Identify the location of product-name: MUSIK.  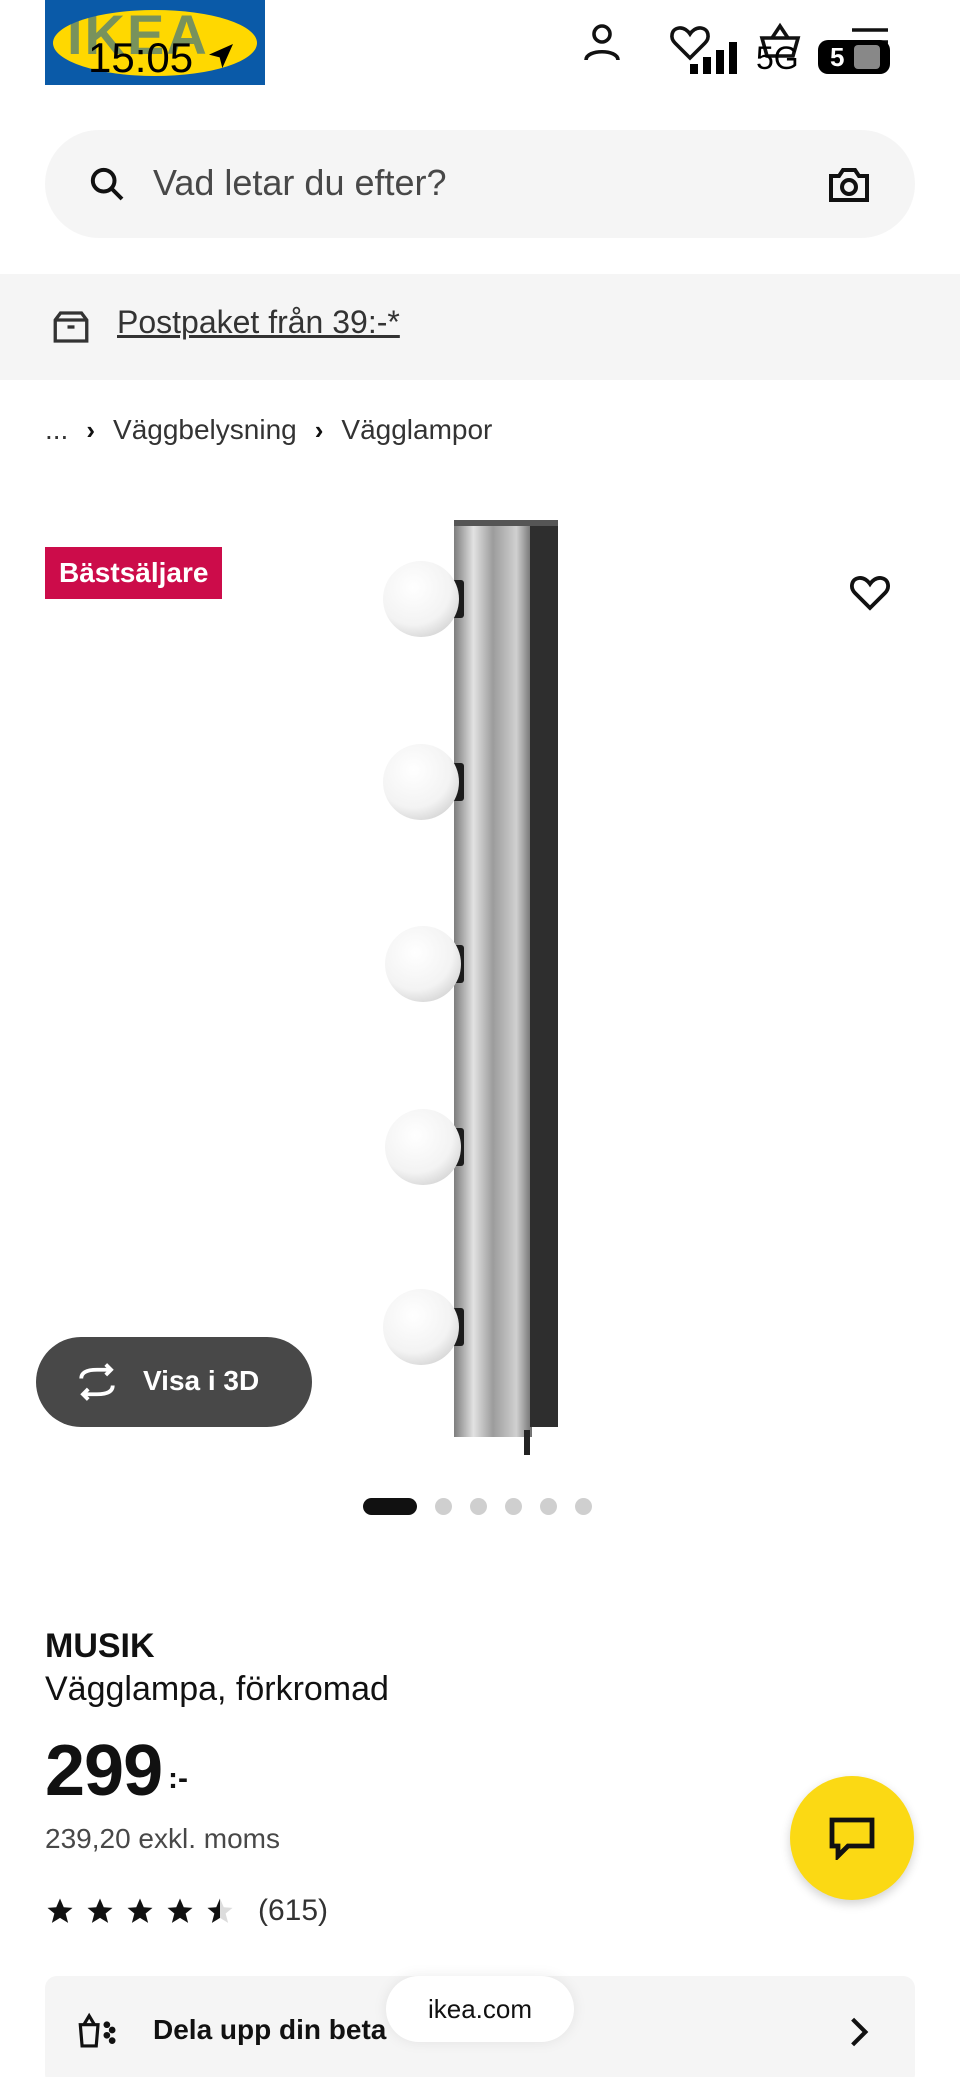
(100, 1646).